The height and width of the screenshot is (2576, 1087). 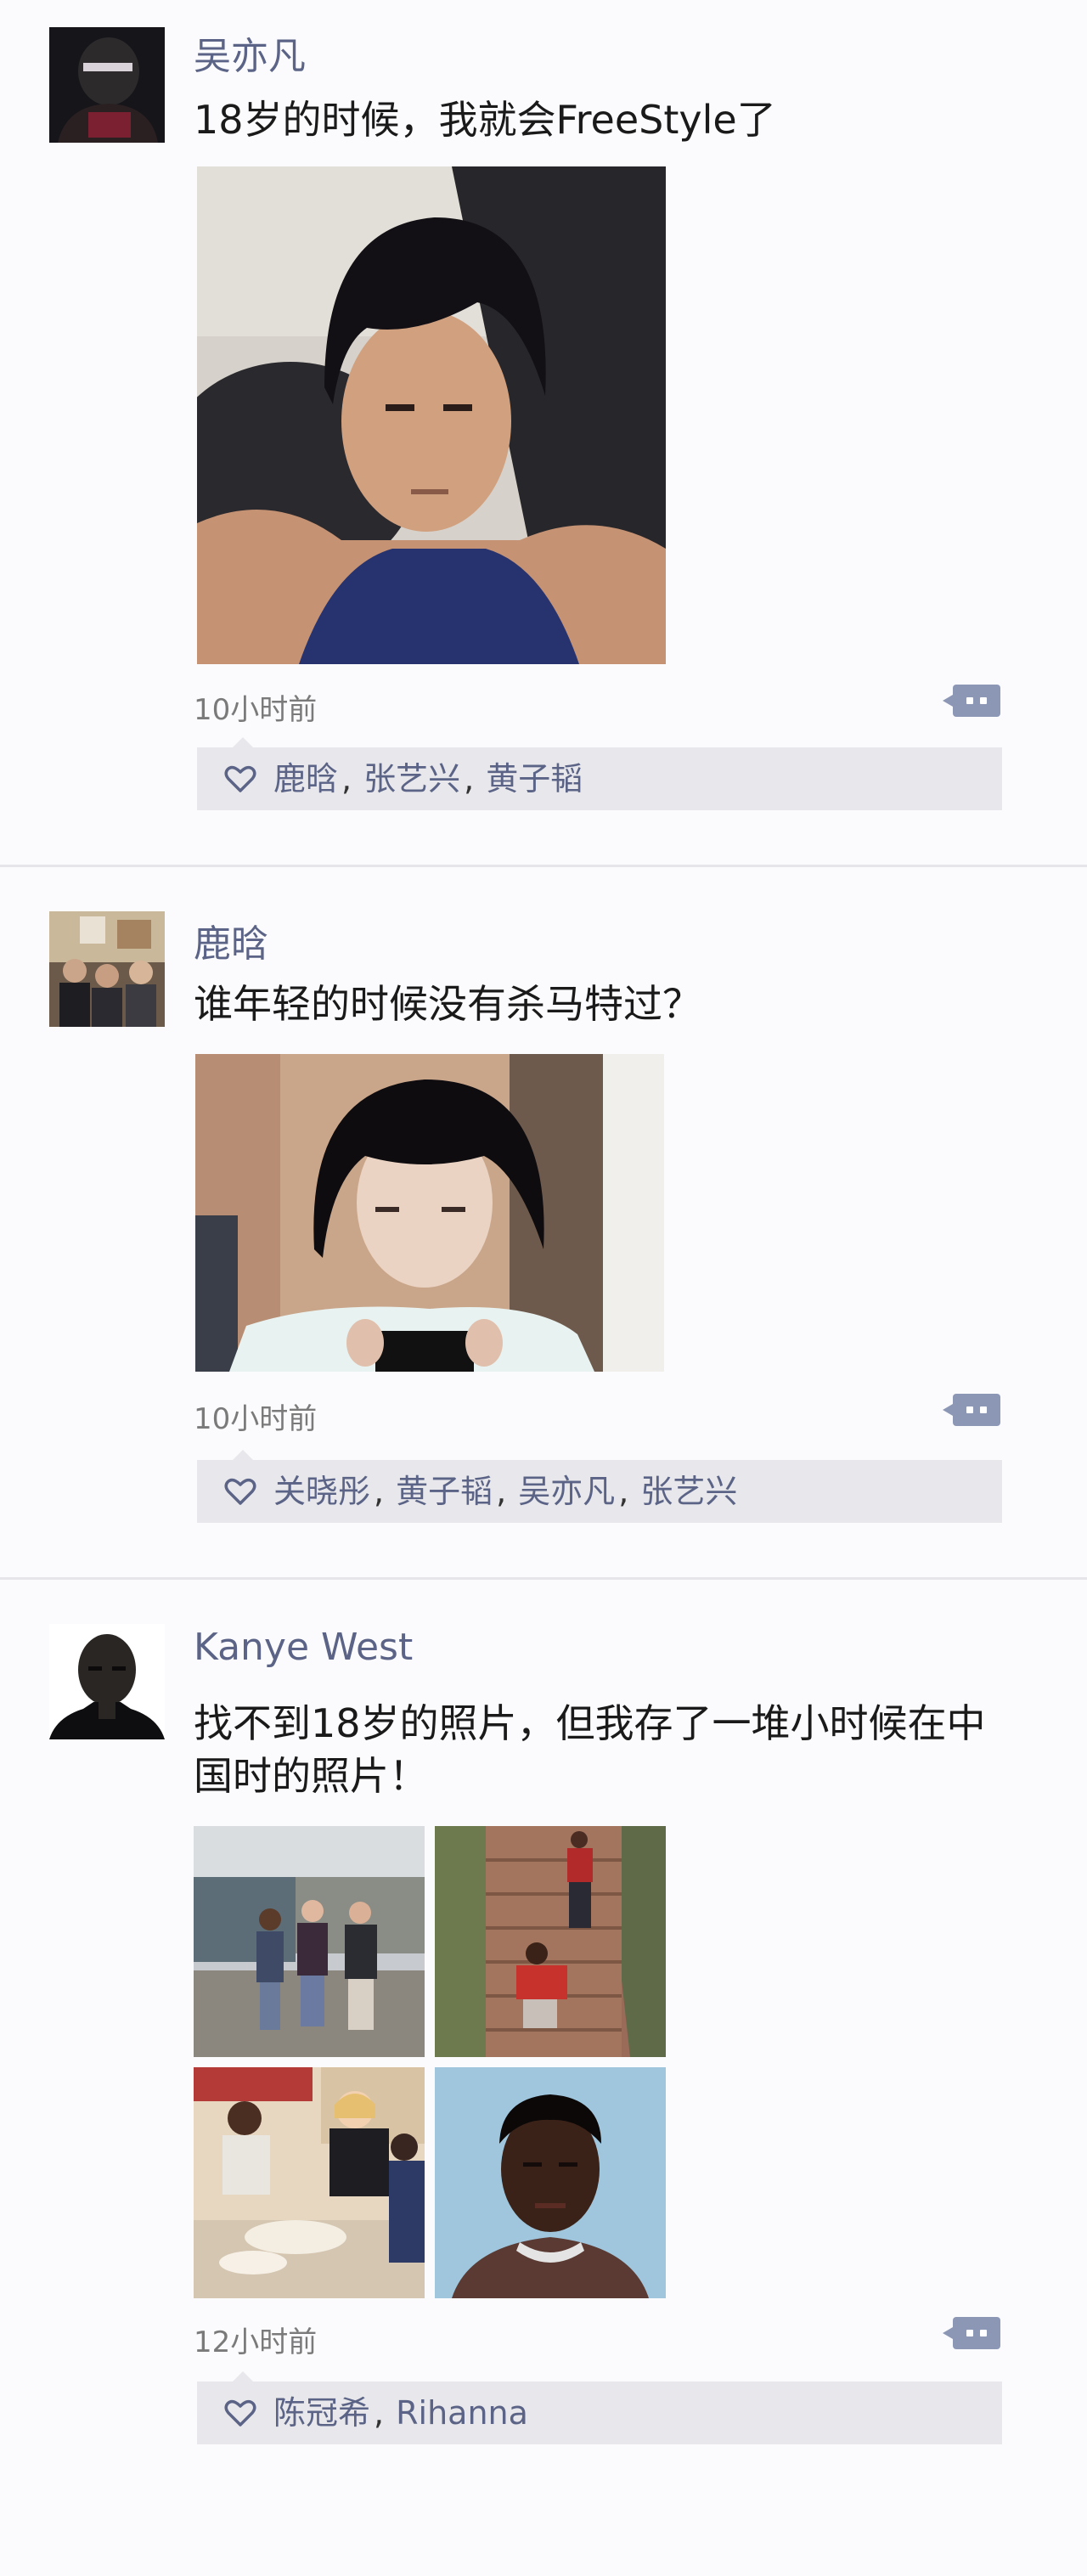 I want to click on likes-bar: 鹿晗, 张艺兴, 黄子韬, so click(x=599, y=773).